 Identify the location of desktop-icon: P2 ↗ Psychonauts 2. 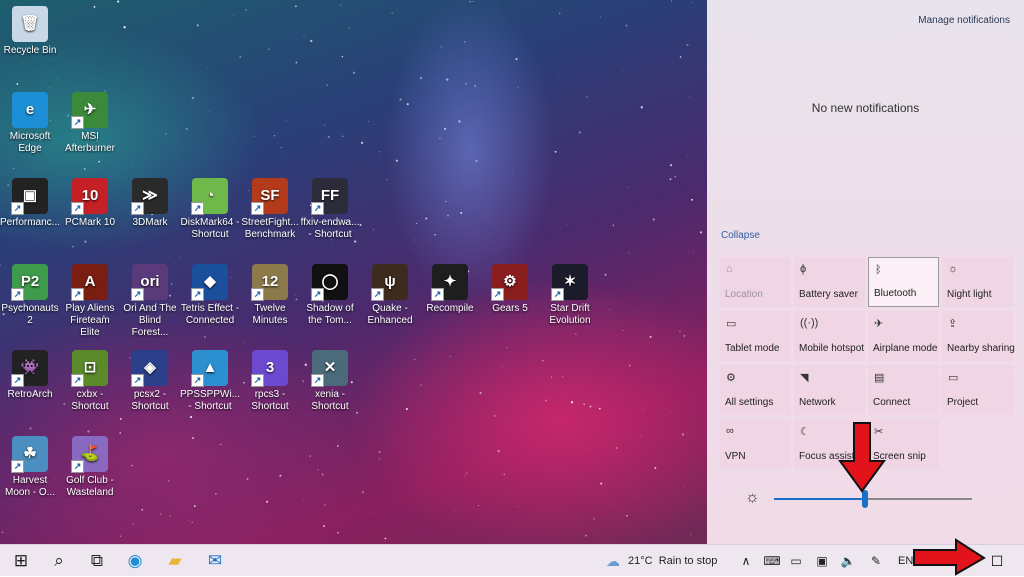
(30, 295).